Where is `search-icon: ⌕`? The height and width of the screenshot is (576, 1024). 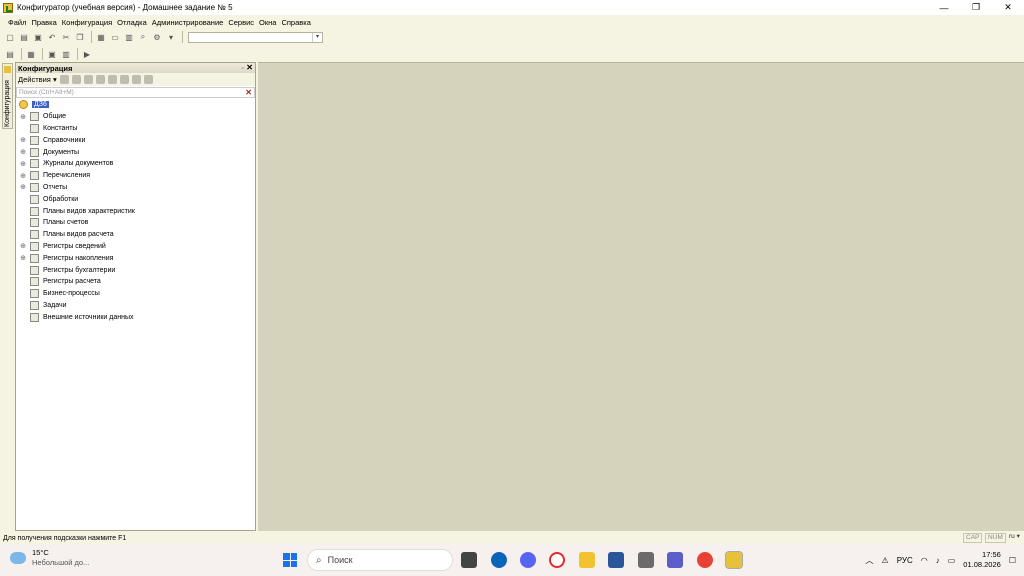 search-icon: ⌕ is located at coordinates (143, 37).